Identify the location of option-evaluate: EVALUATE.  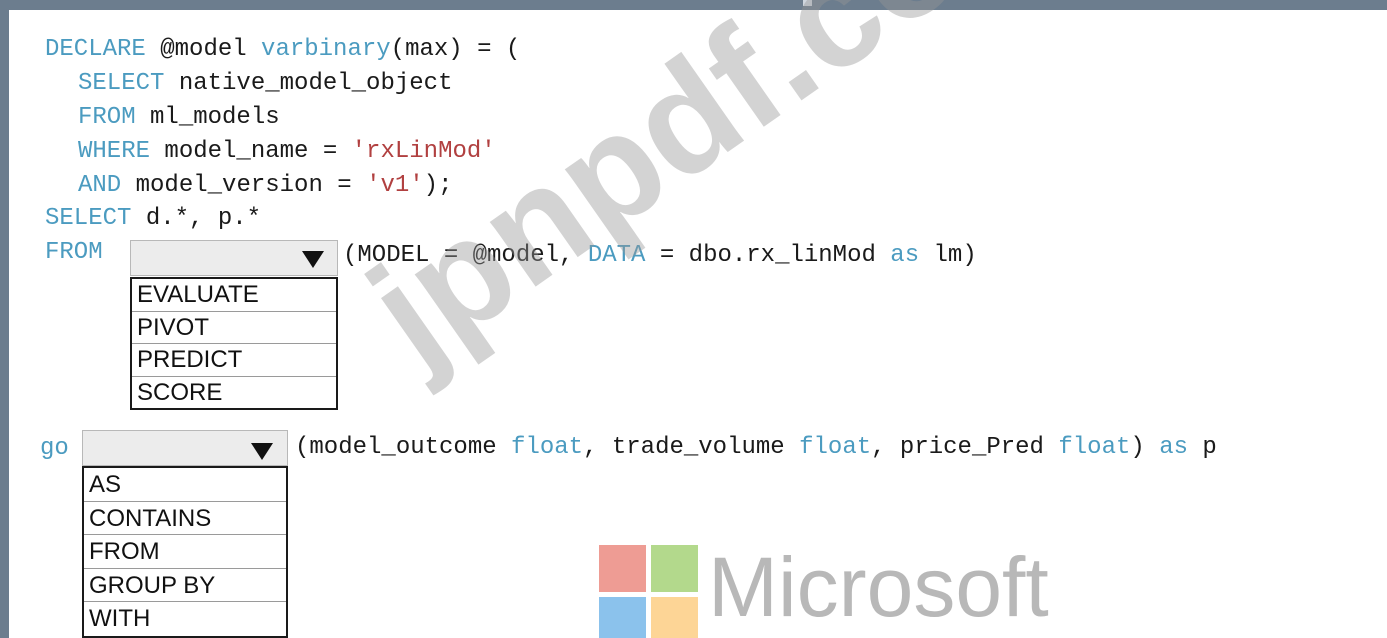
(234, 295).